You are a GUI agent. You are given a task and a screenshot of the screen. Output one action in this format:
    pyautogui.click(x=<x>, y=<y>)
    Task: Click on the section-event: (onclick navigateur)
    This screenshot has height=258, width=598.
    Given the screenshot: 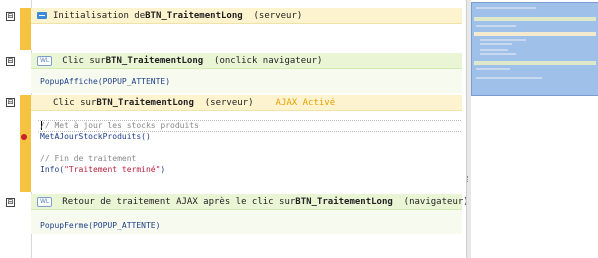 What is the action you would take?
    pyautogui.click(x=268, y=60)
    